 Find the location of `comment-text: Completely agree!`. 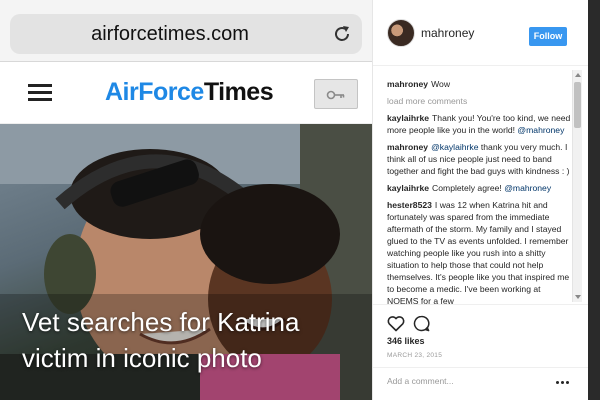

comment-text: Completely agree! is located at coordinates (467, 188).